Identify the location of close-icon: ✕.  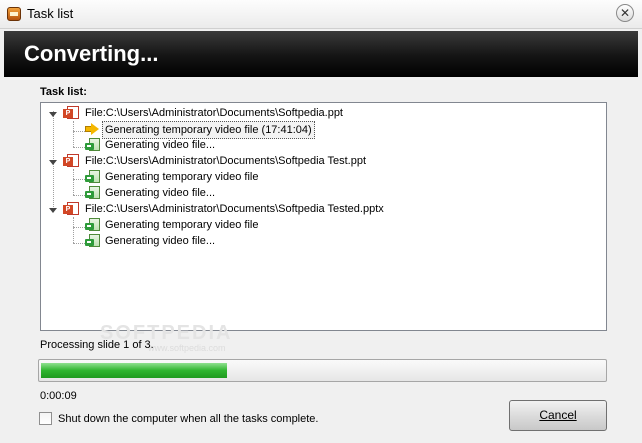
(625, 13).